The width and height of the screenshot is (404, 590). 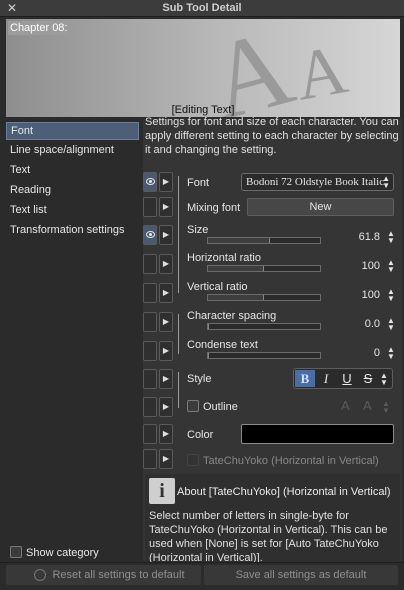 What do you see at coordinates (214, 208) in the screenshot?
I see `mixing-font-label: Mixing font` at bounding box center [214, 208].